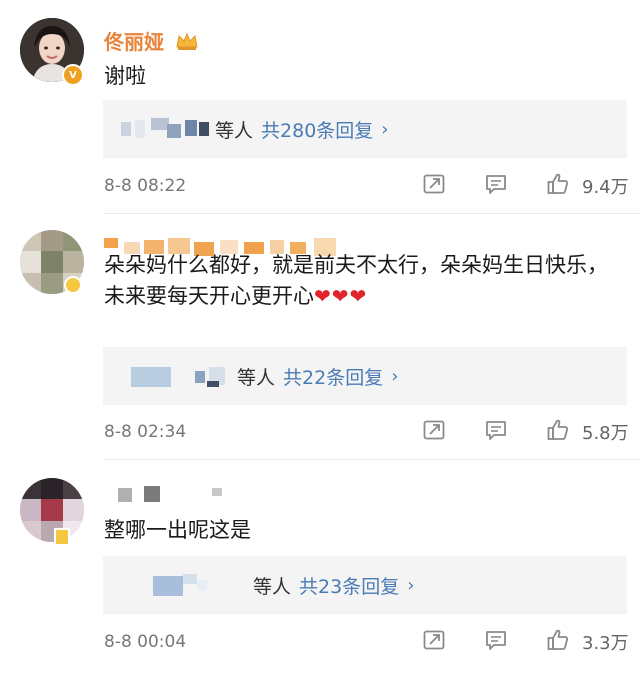 This screenshot has width=640, height=677. What do you see at coordinates (349, 585) in the screenshot?
I see `reply-count-link: 共23条回复` at bounding box center [349, 585].